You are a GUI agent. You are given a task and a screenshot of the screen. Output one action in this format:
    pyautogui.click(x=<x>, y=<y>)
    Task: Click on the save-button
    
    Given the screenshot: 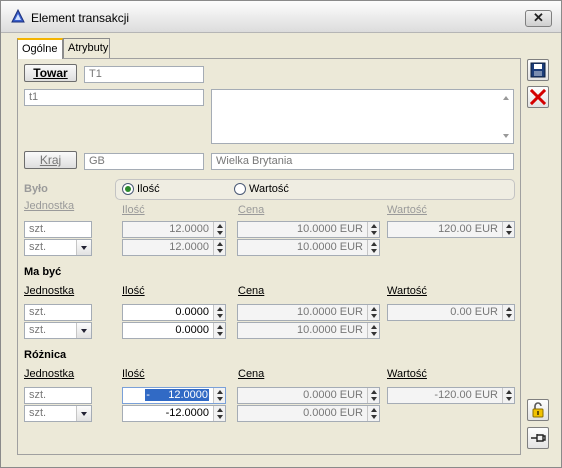 What is the action you would take?
    pyautogui.click(x=538, y=70)
    